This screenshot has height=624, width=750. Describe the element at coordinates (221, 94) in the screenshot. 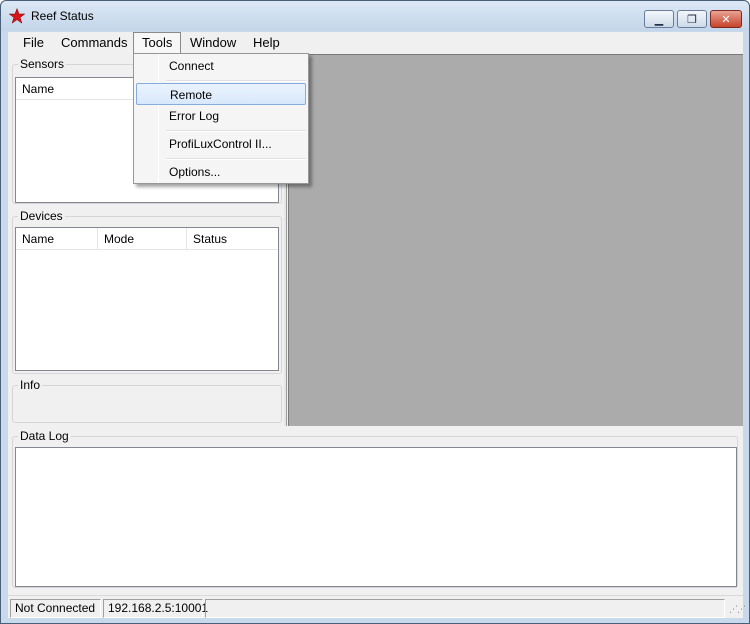

I see `menu-item-remote: Remote` at that location.